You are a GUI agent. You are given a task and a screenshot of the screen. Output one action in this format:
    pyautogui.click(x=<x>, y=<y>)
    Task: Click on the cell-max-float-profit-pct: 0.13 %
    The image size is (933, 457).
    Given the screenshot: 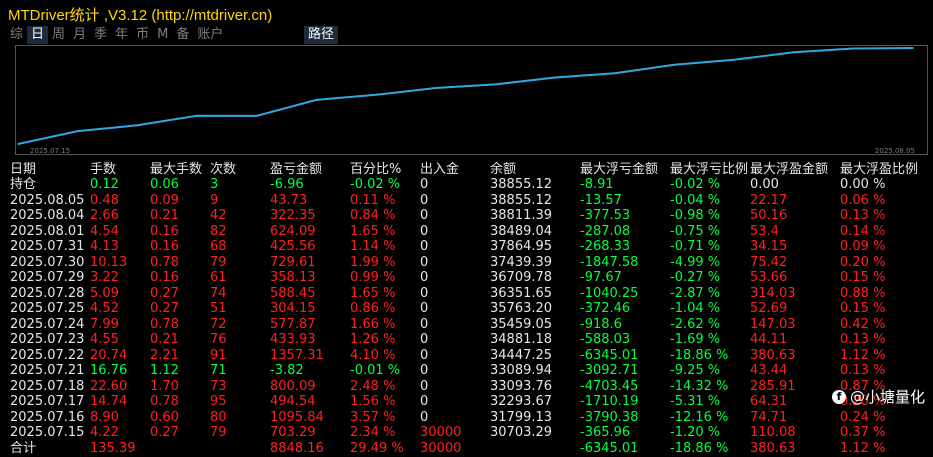 What is the action you would take?
    pyautogui.click(x=862, y=340)
    